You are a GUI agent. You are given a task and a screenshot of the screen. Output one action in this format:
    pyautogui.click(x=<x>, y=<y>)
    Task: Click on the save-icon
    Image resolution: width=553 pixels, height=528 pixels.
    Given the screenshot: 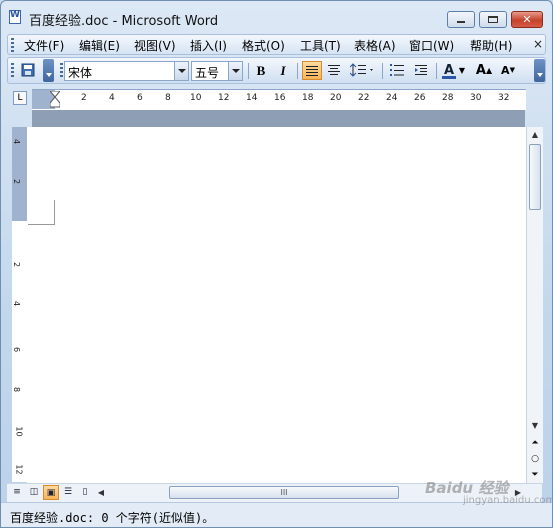 What is the action you would take?
    pyautogui.click(x=28, y=70)
    